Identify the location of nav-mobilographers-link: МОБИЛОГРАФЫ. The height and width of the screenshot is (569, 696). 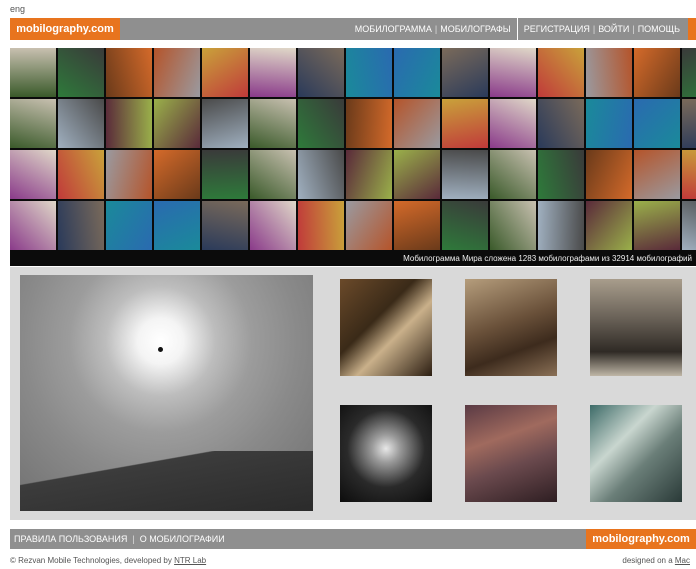
(475, 29).